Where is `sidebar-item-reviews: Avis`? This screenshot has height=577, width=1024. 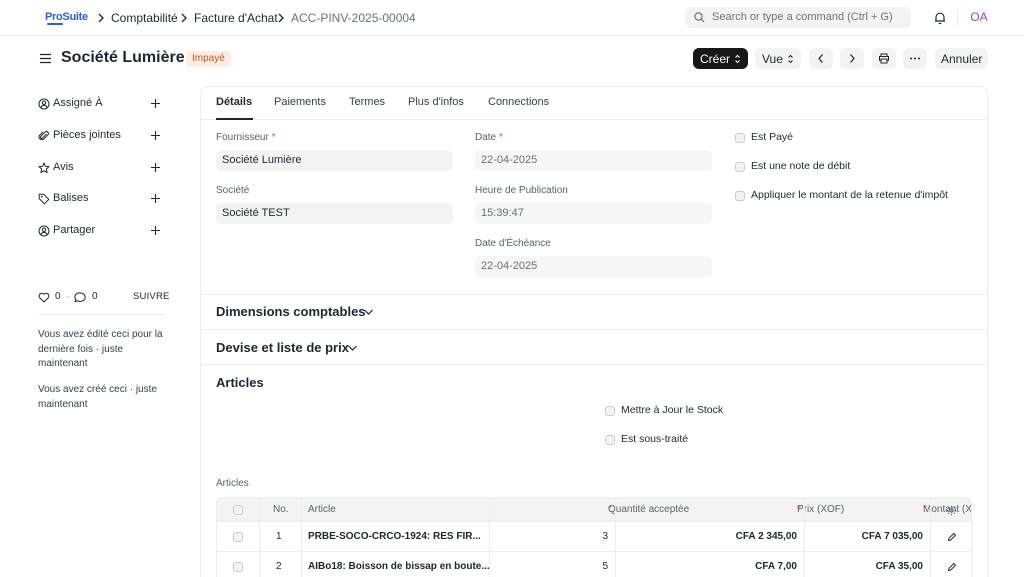 sidebar-item-reviews: Avis is located at coordinates (101, 169).